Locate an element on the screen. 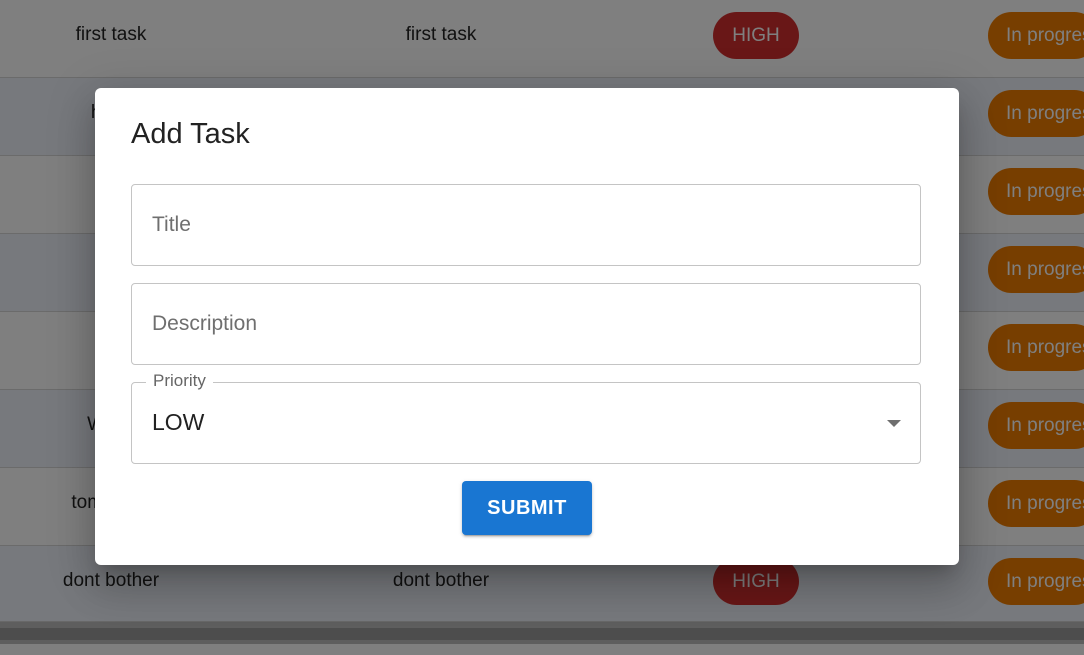  description-field is located at coordinates (526, 324).